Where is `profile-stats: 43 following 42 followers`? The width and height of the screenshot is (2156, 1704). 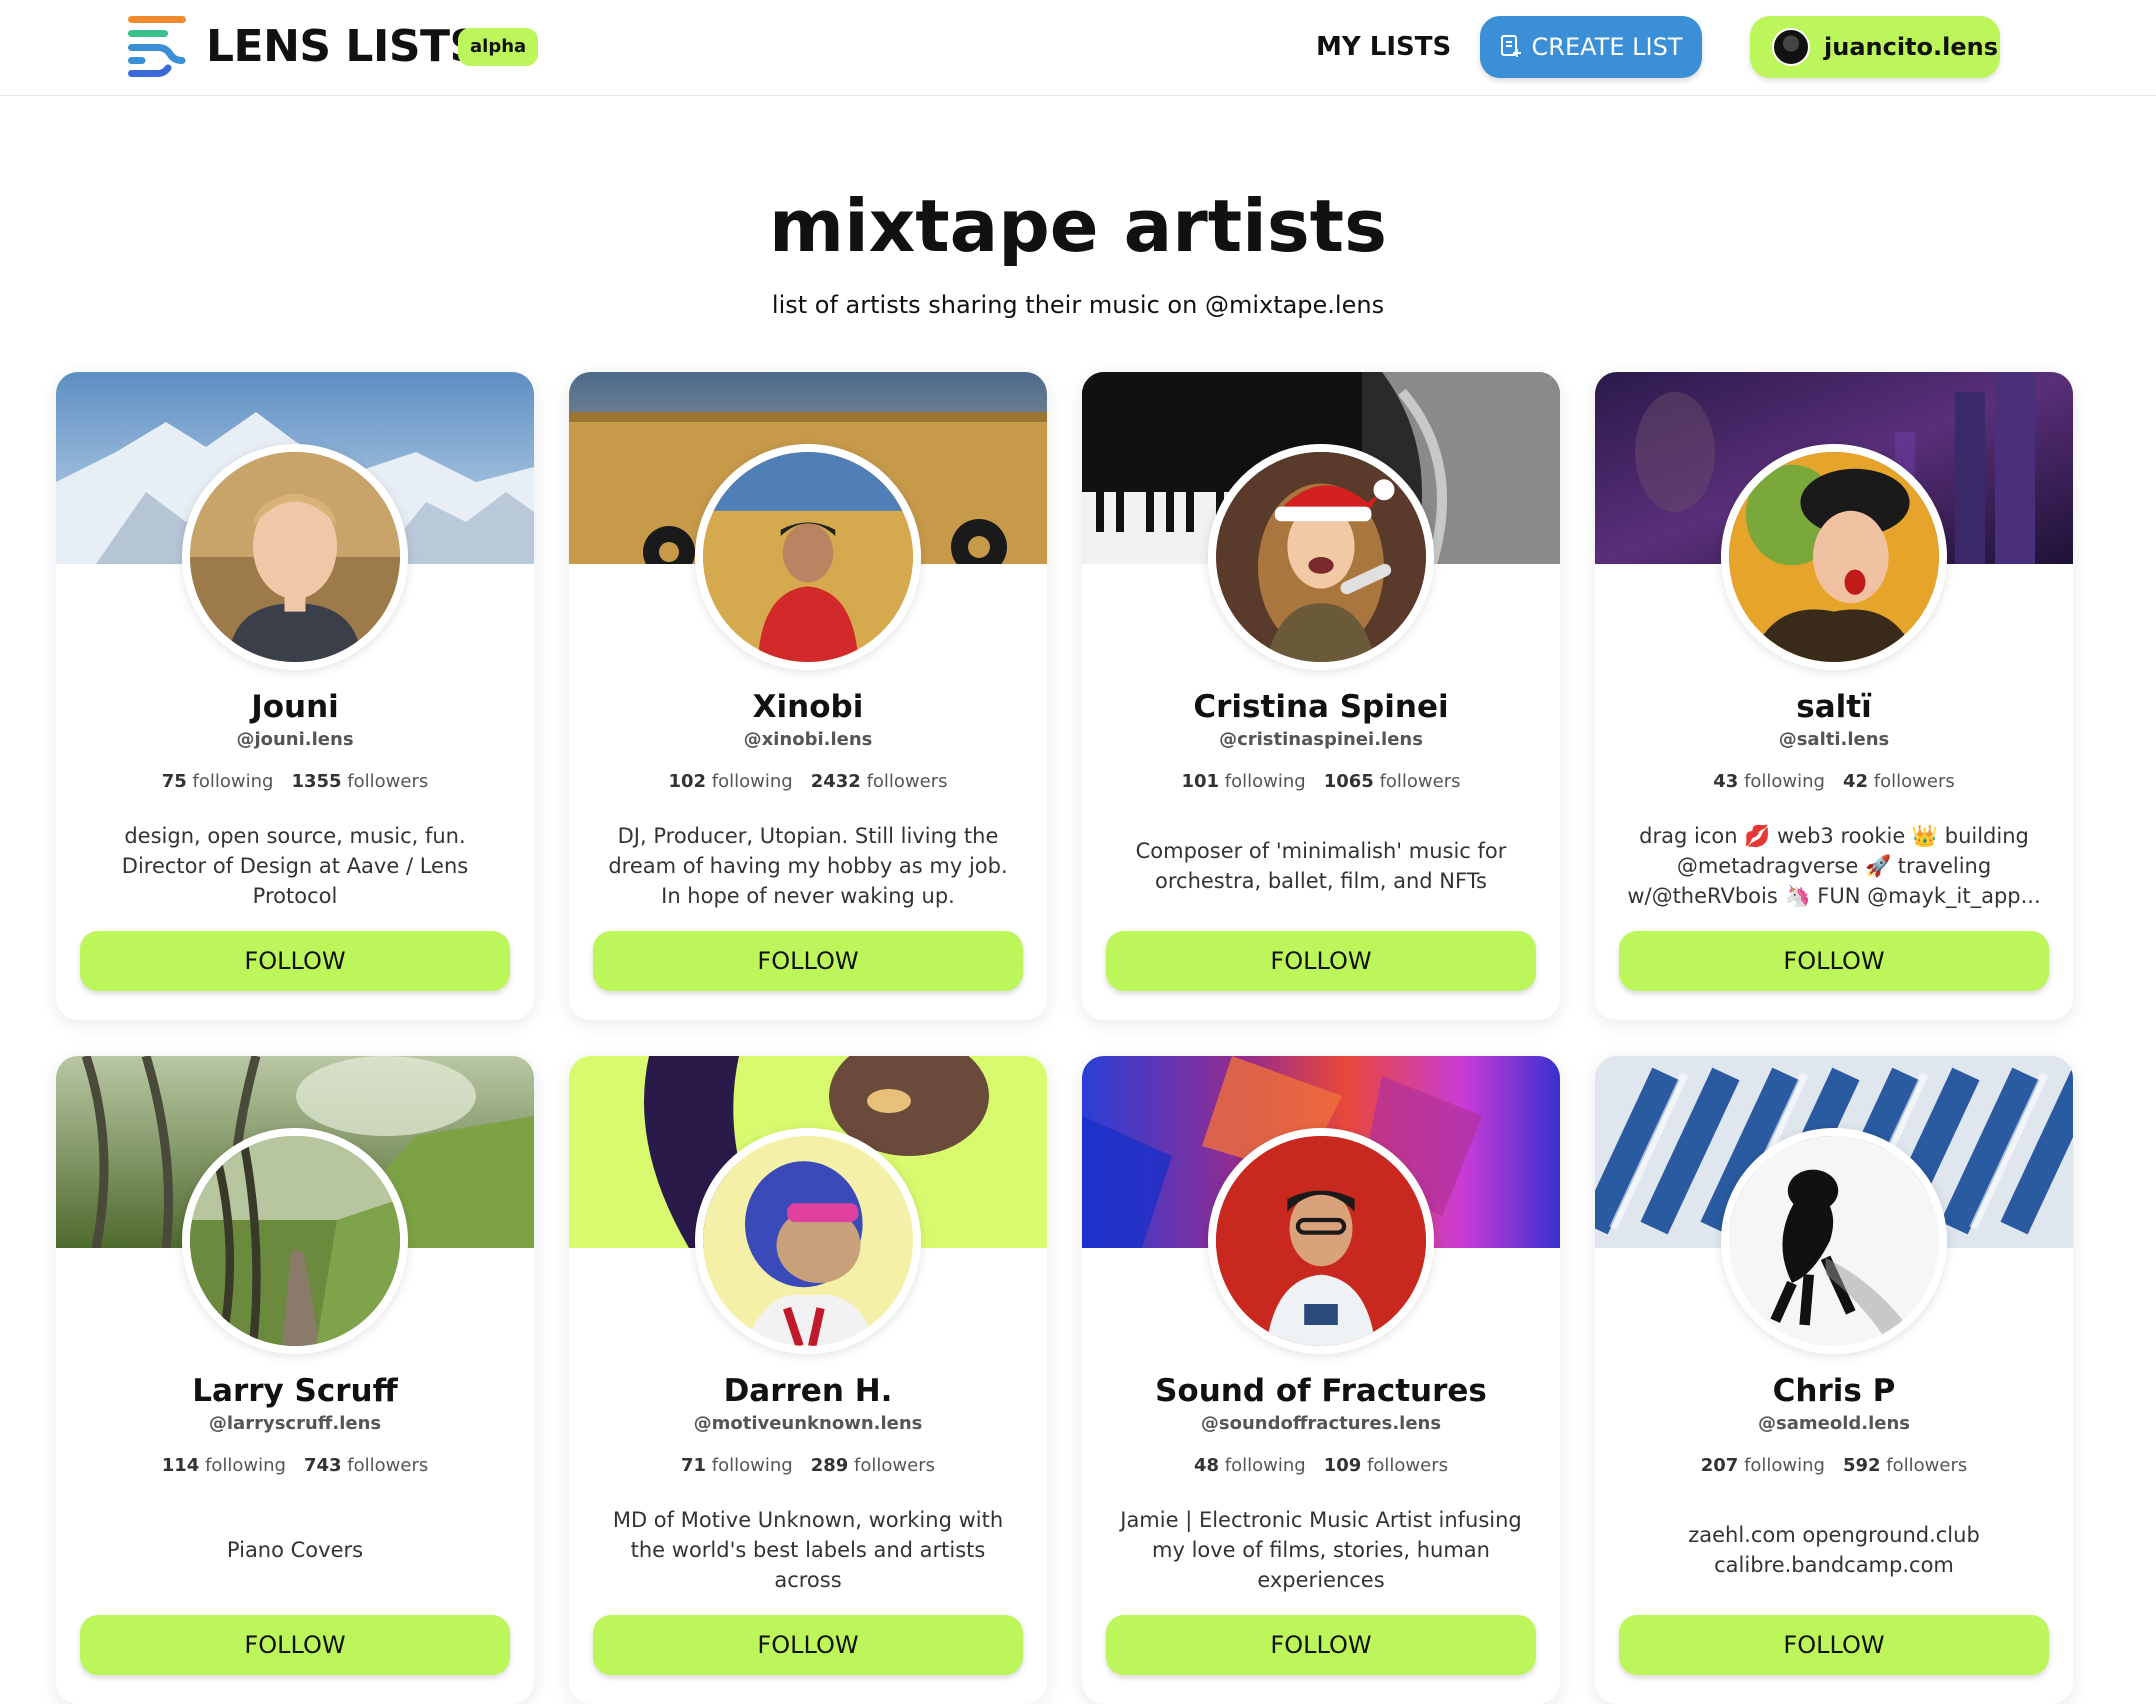 profile-stats: 43 following 42 followers is located at coordinates (1834, 782).